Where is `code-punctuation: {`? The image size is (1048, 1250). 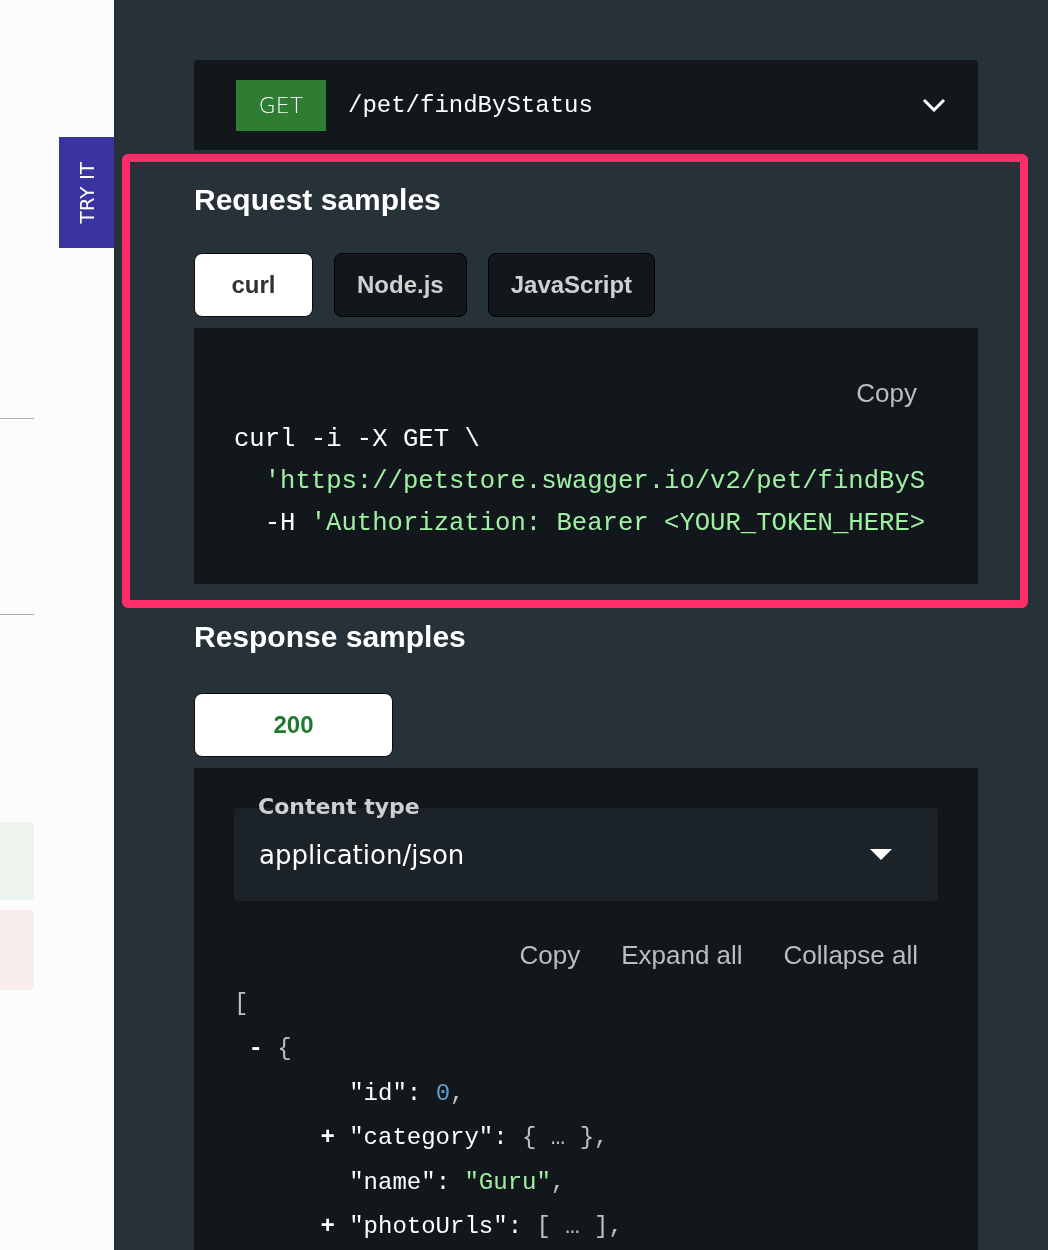
code-punctuation: { is located at coordinates (284, 1049).